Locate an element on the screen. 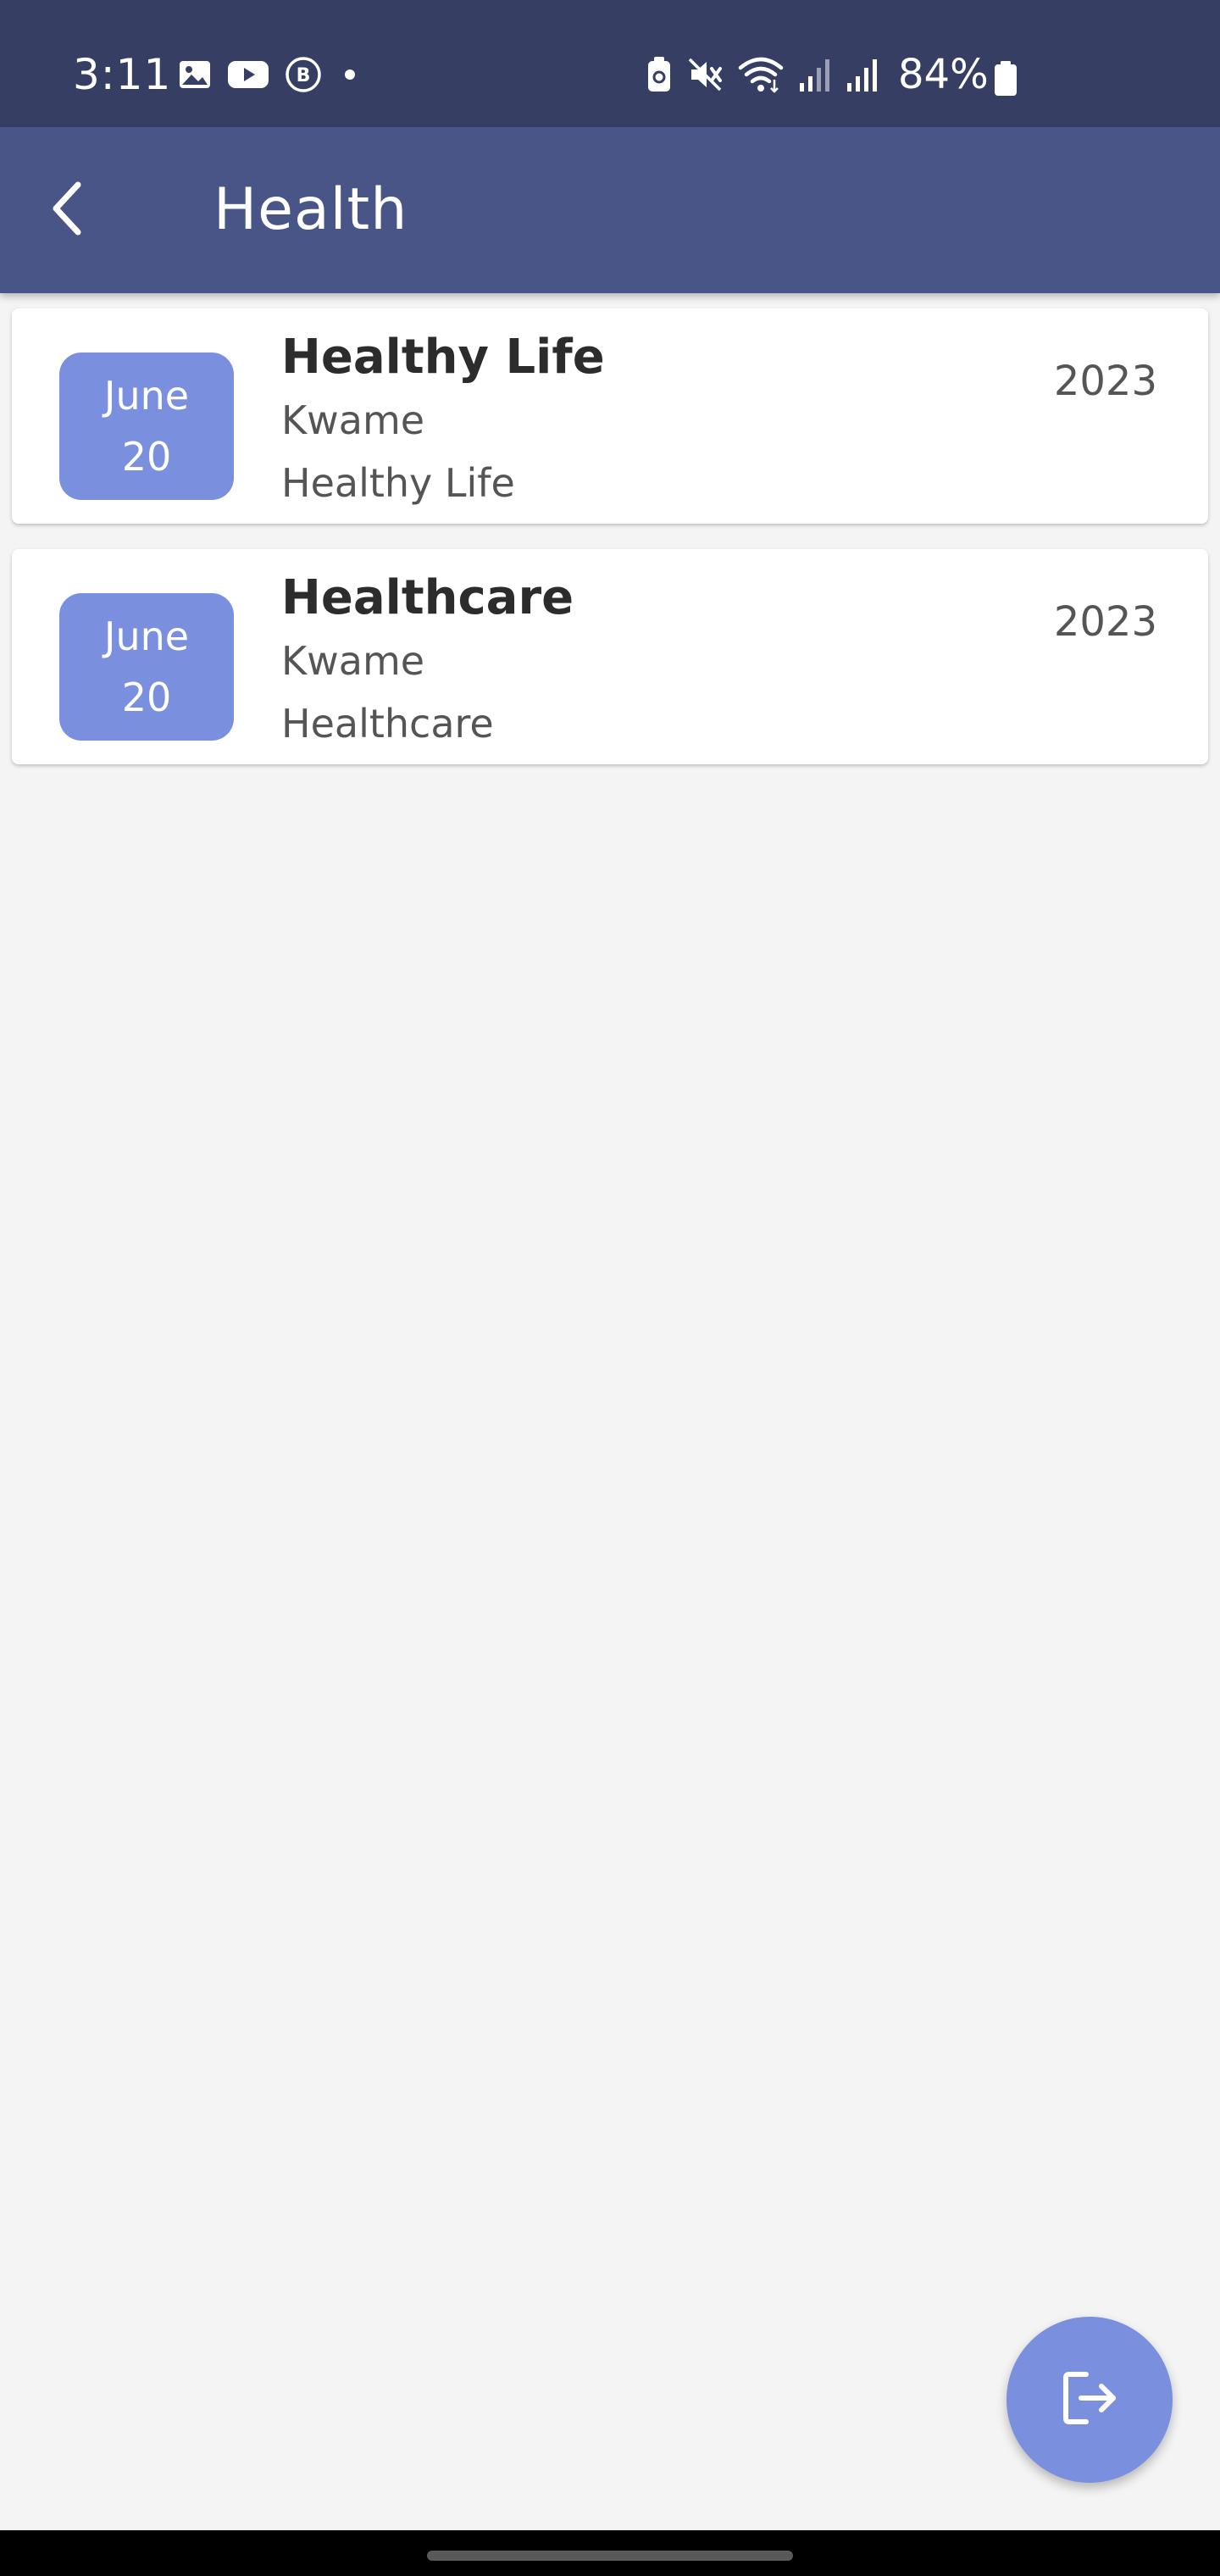 The image size is (1220, 2576). system-nav-bar is located at coordinates (610, 2553).